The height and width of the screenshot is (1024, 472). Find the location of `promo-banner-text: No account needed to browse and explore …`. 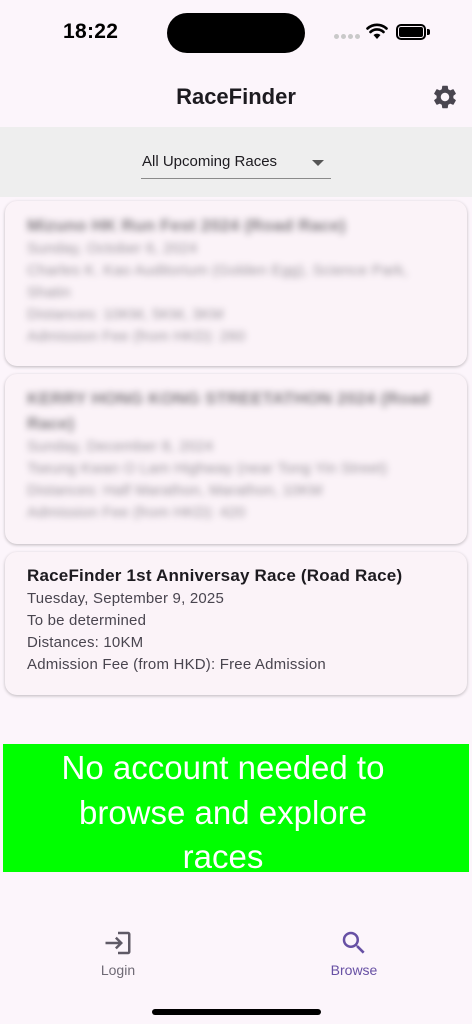

promo-banner-text: No account needed to browse and explore … is located at coordinates (223, 813).